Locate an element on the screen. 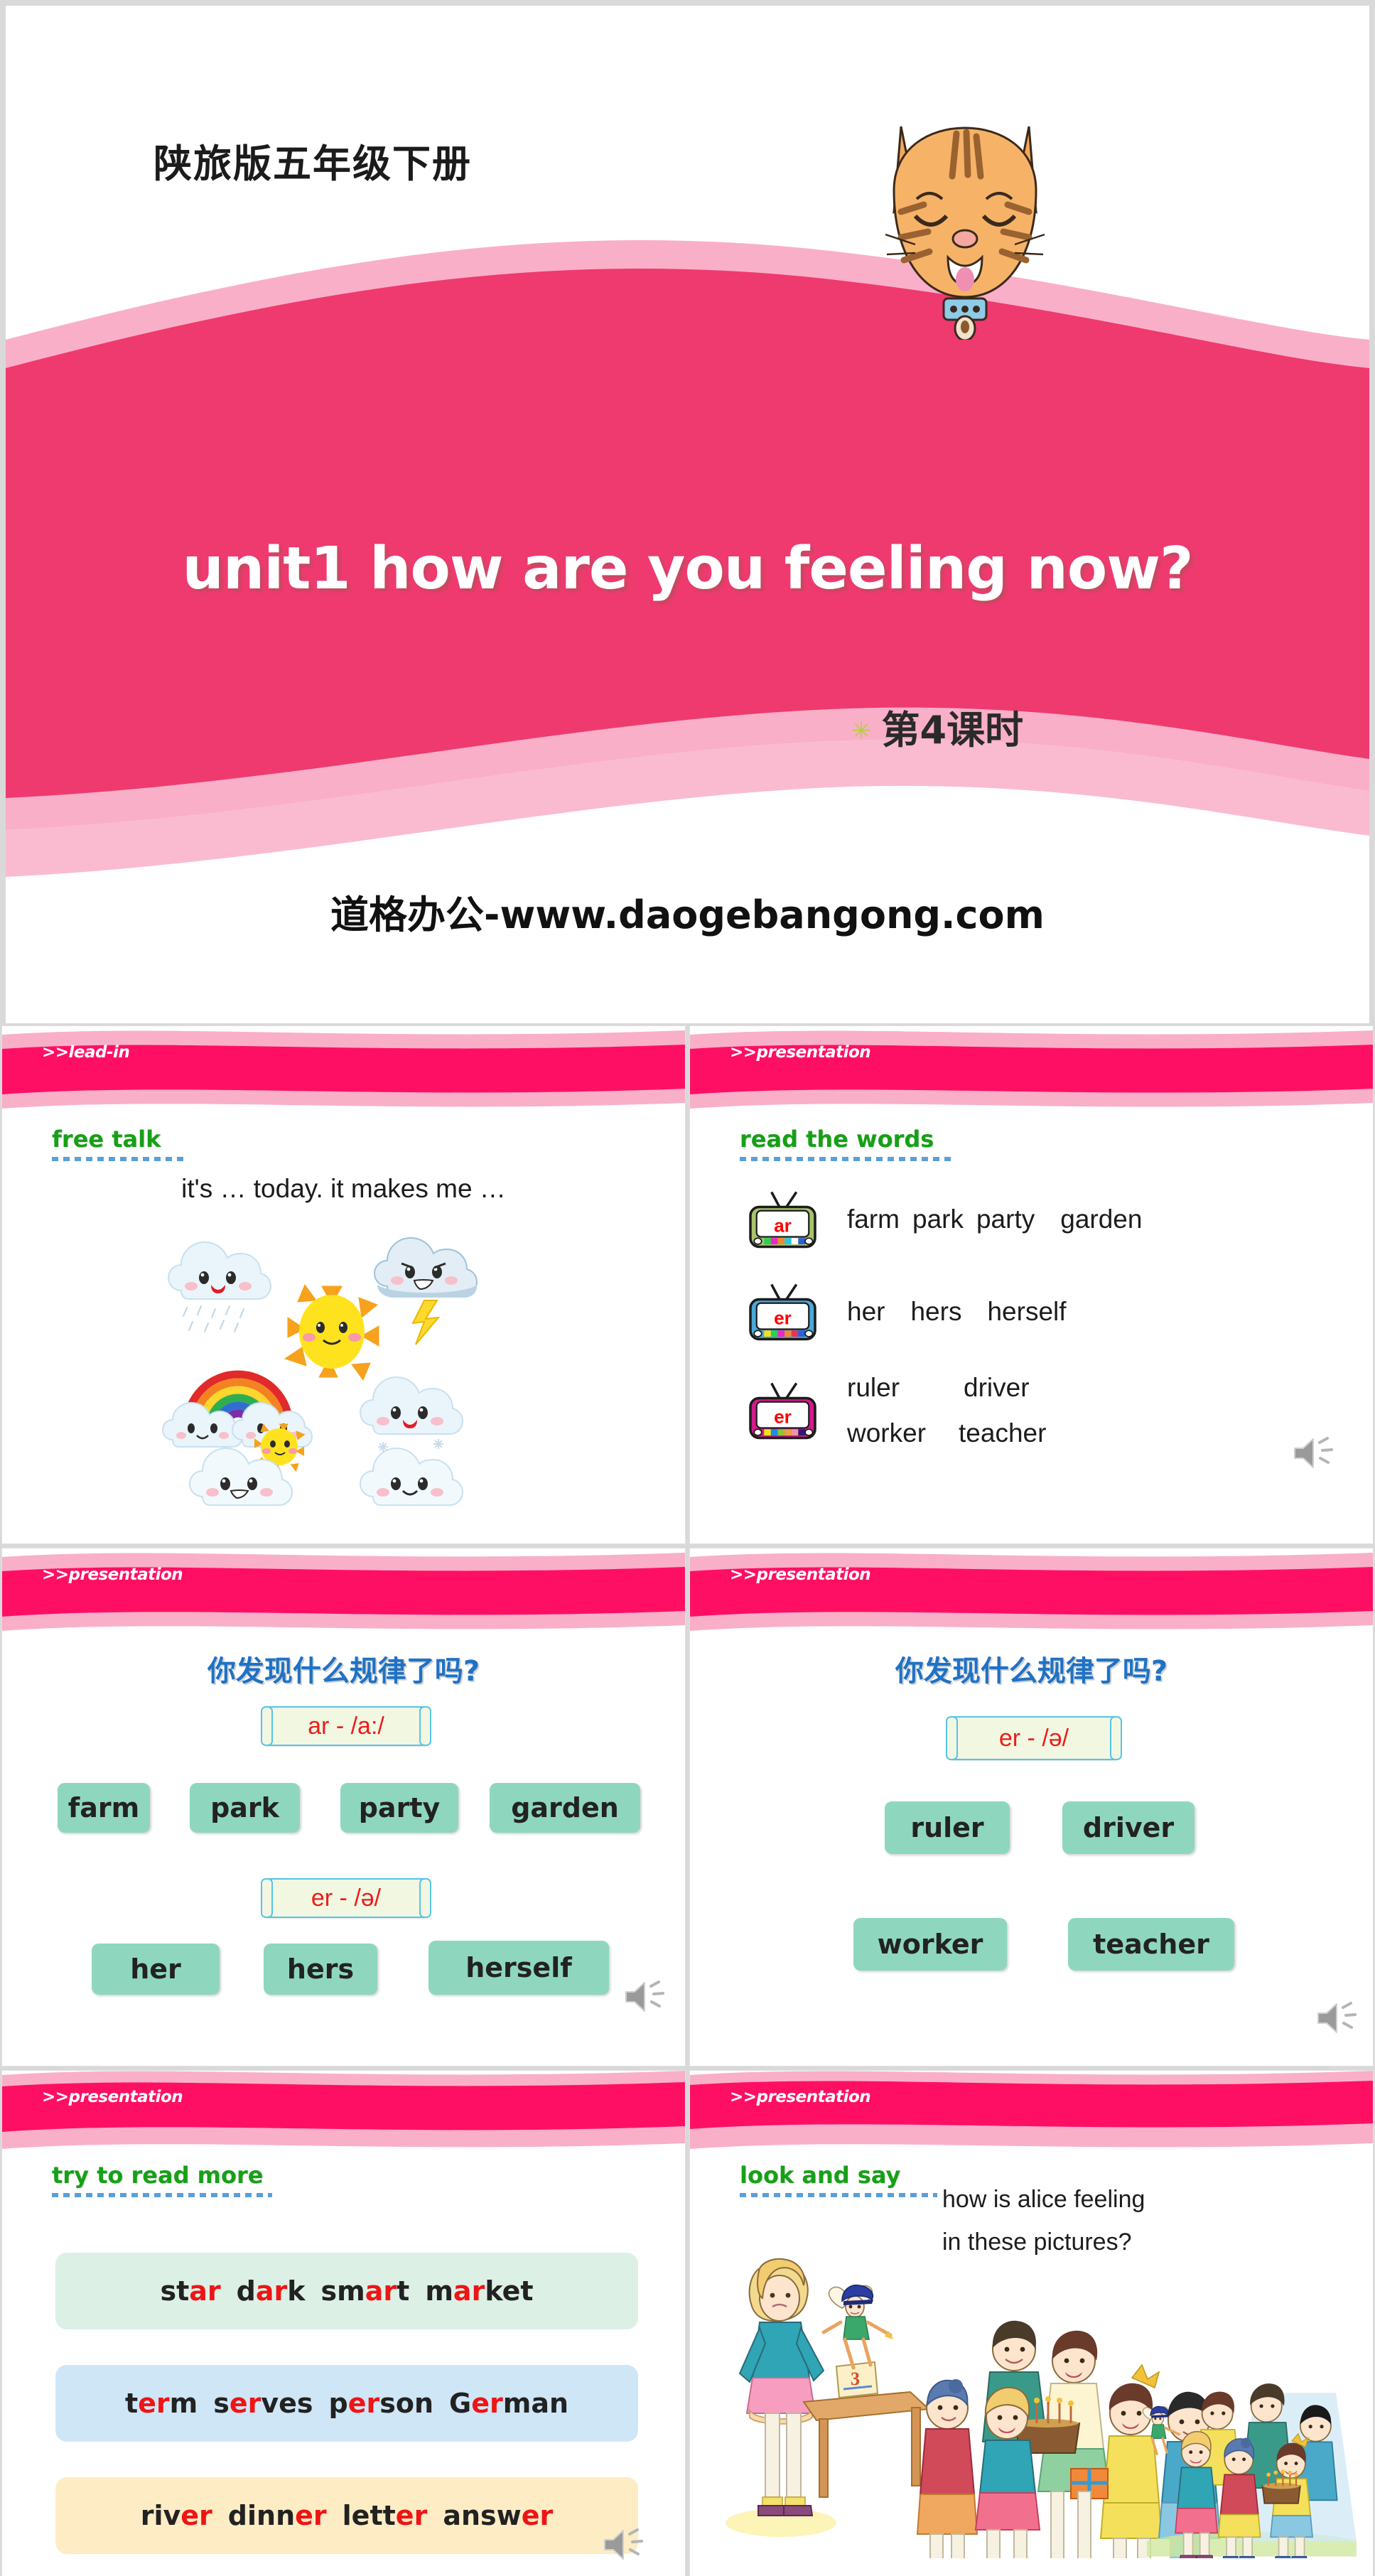 This screenshot has height=2576, width=1375. chip-herself: herself is located at coordinates (518, 1968).